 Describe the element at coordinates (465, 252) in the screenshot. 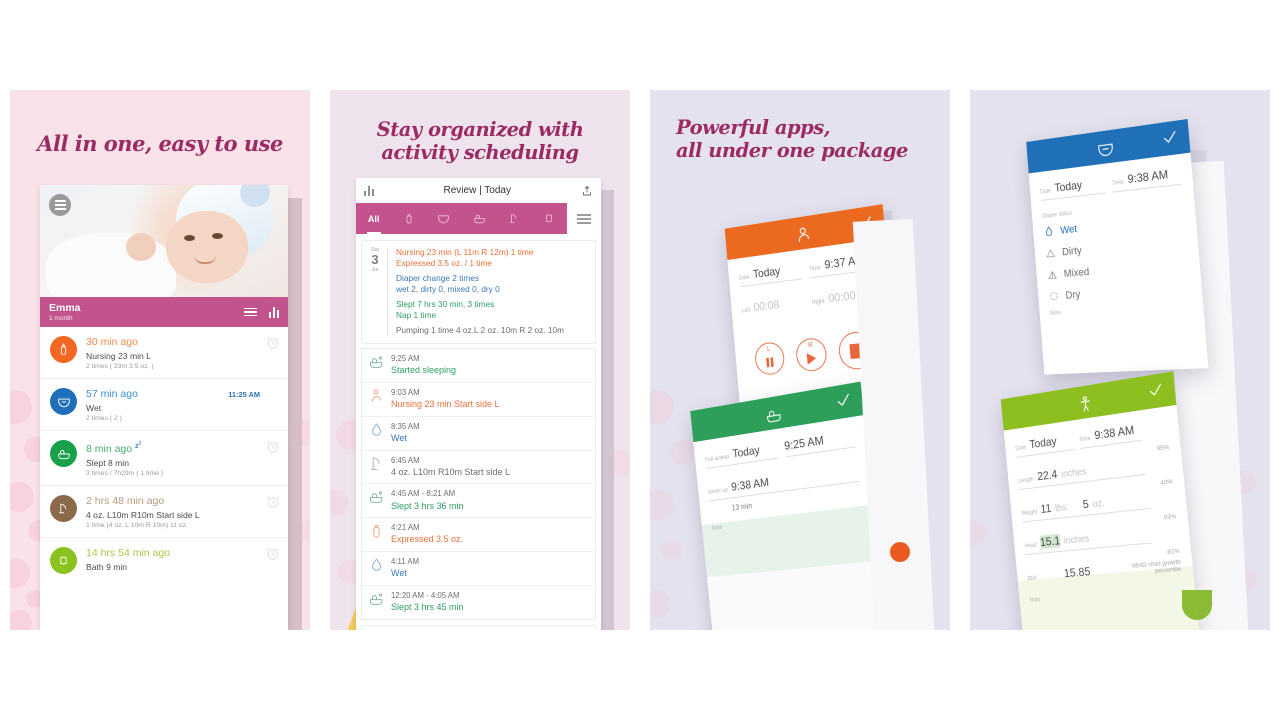

I see `summary-line: Nursing 23 min (L 11m R 12m) 1 time` at that location.